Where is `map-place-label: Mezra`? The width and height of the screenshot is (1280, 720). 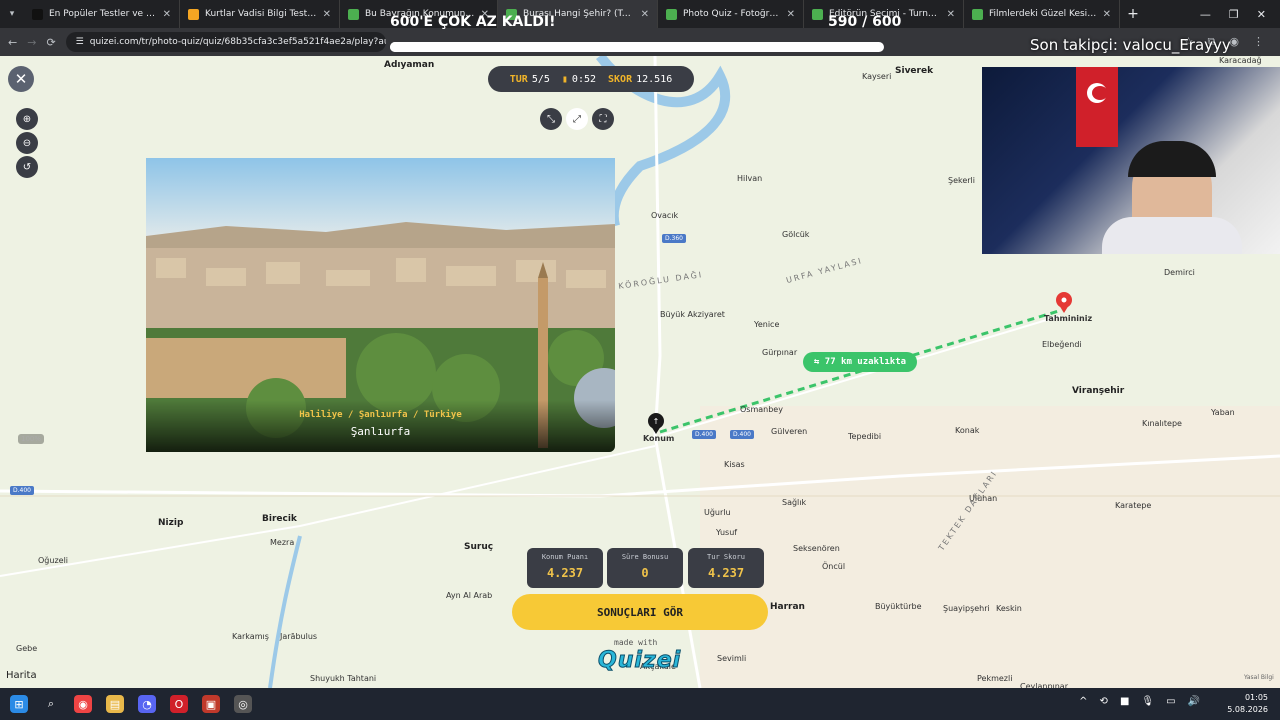 map-place-label: Mezra is located at coordinates (282, 542).